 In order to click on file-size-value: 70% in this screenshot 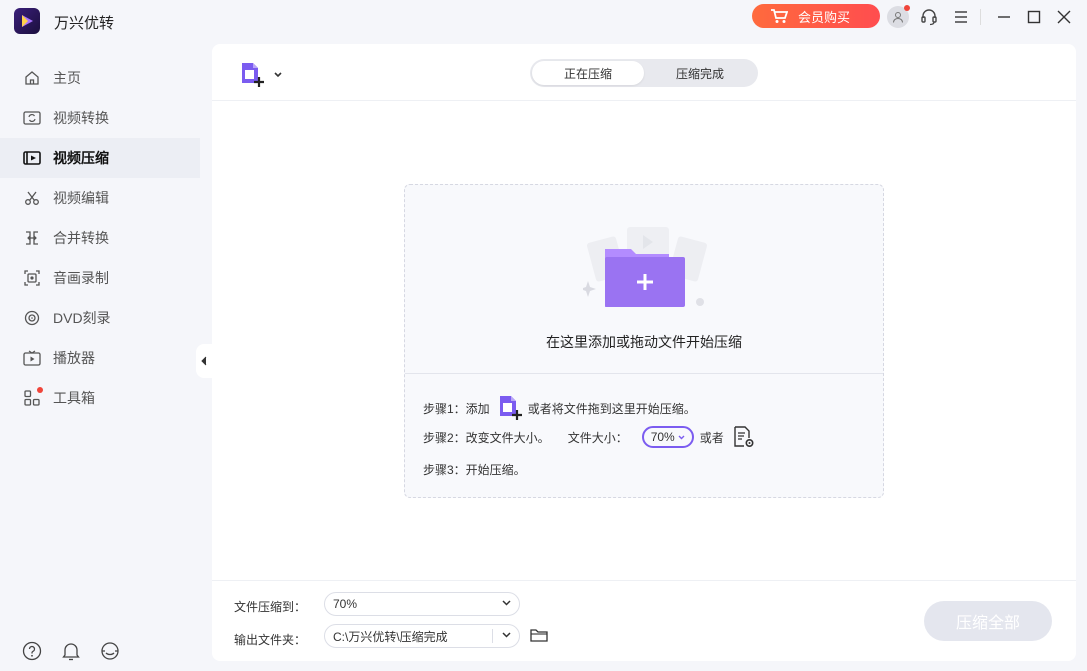, I will do `click(662, 437)`.